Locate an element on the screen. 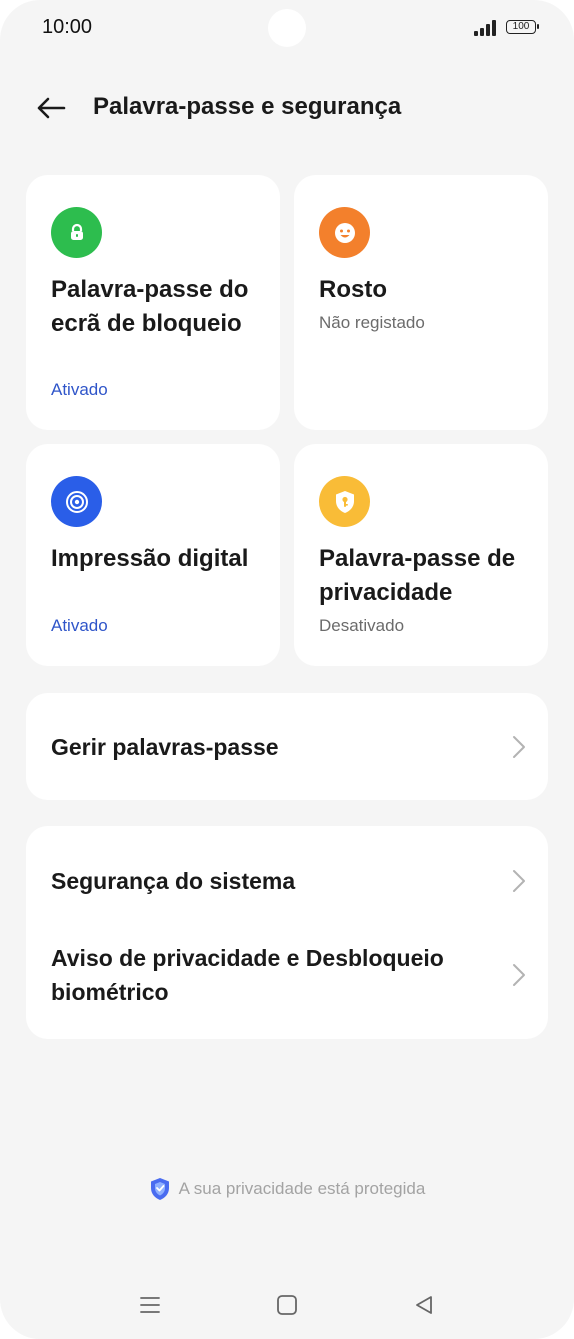 The image size is (574, 1339). page-header: Palavra-passe e segurança is located at coordinates (287, 108).